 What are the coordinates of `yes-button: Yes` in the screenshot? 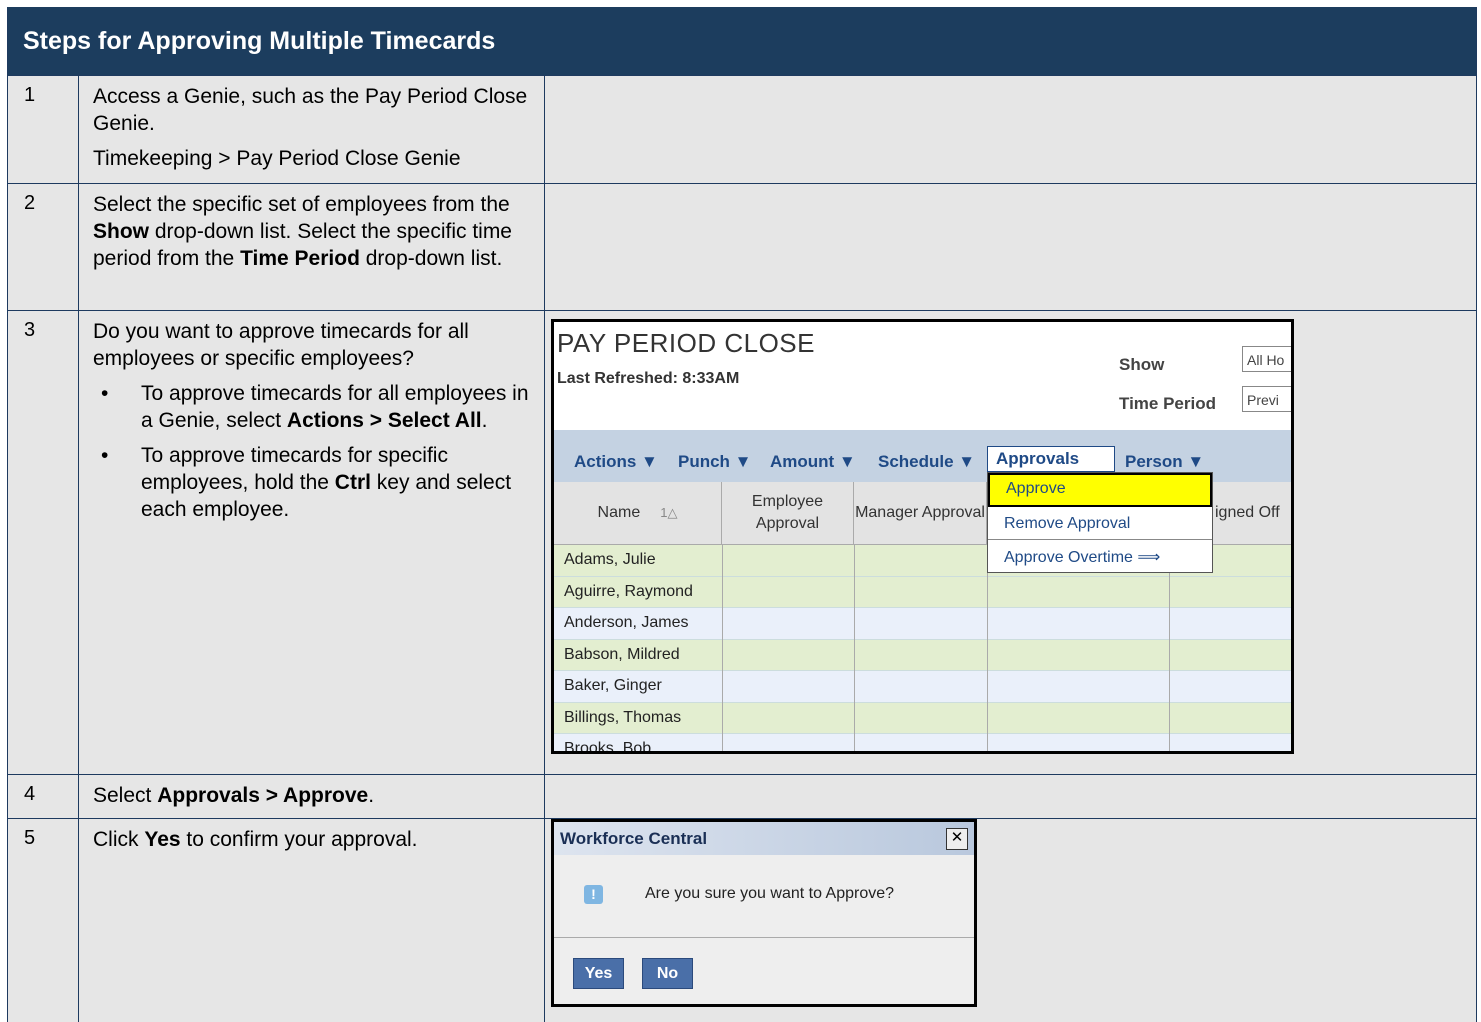 It's located at (598, 973).